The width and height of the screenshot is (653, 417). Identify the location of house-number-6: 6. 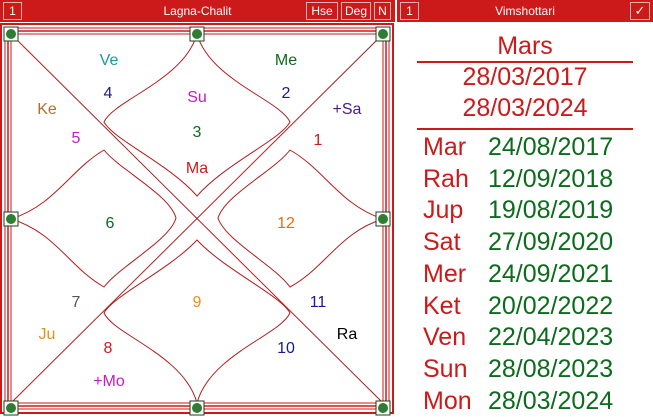
(110, 223).